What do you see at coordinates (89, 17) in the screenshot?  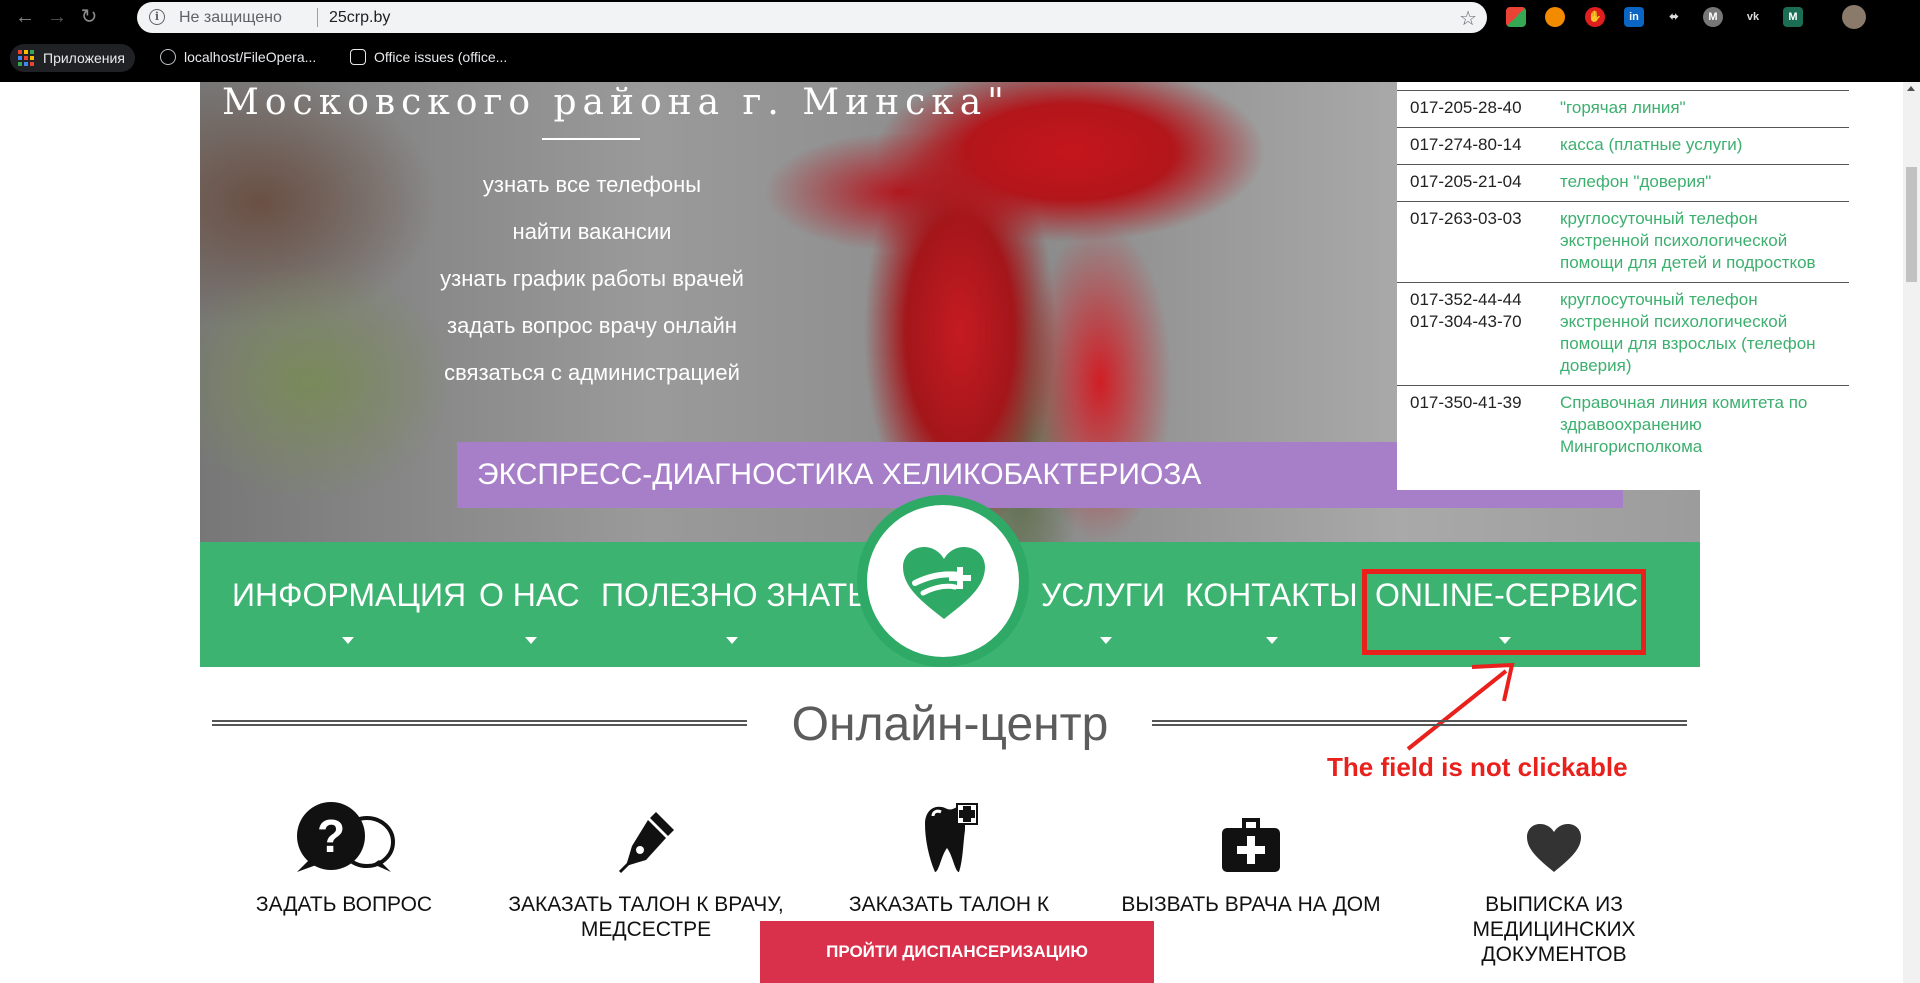 I see `reload-icon: ↻` at bounding box center [89, 17].